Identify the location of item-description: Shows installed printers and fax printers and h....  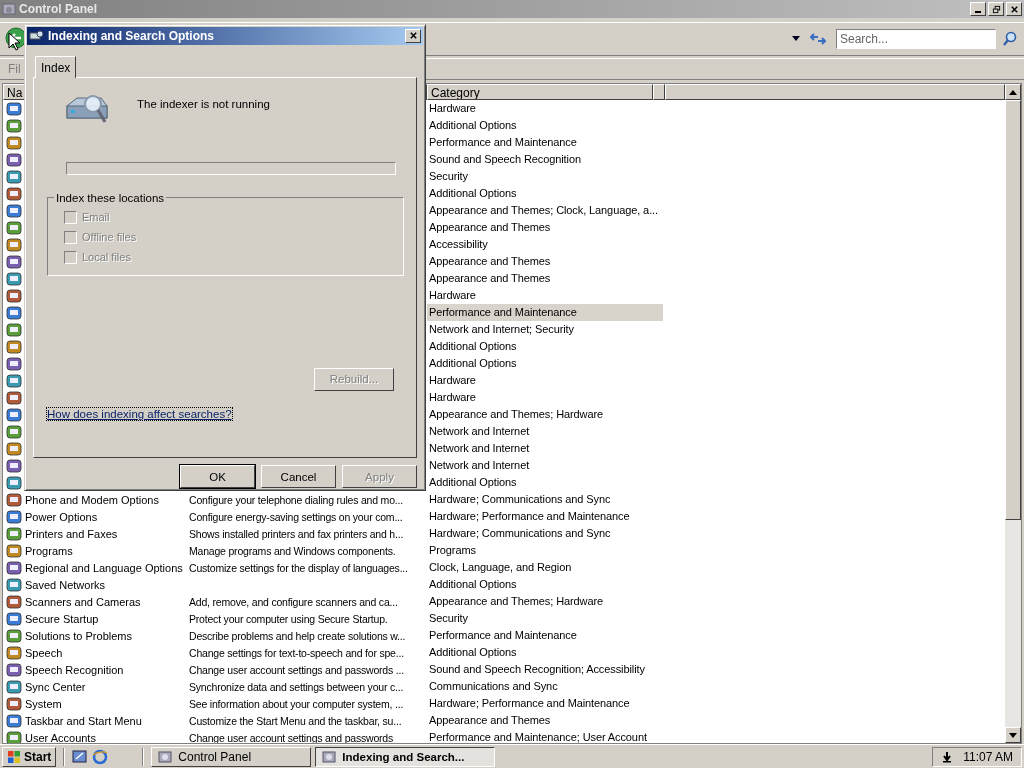
(296, 533).